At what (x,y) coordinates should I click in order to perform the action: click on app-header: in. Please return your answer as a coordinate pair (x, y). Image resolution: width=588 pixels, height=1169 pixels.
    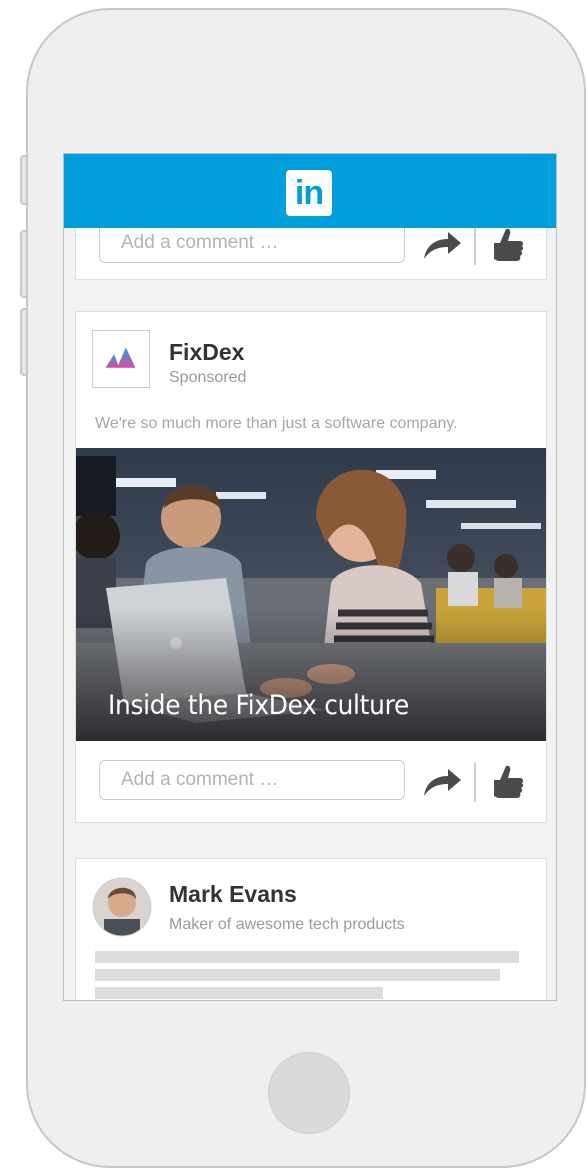
    Looking at the image, I should click on (310, 191).